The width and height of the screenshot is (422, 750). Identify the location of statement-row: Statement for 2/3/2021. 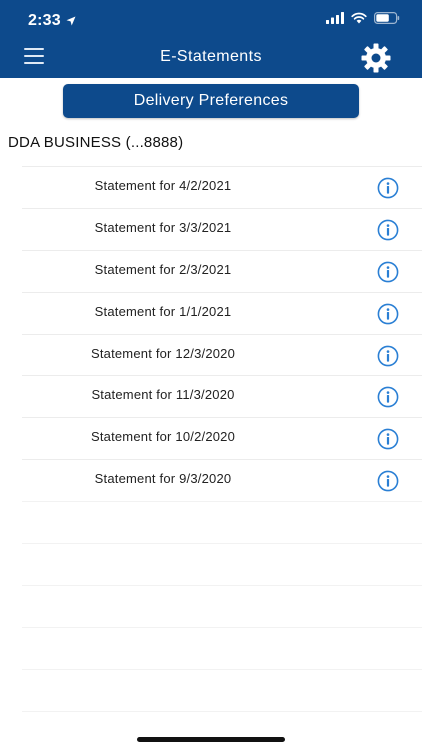
(222, 270).